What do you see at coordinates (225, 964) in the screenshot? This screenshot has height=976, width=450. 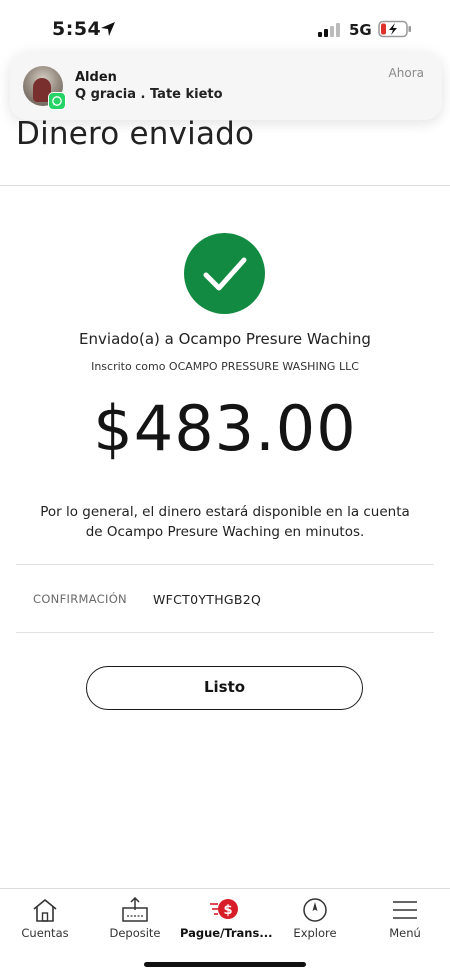 I see `home-indicator` at bounding box center [225, 964].